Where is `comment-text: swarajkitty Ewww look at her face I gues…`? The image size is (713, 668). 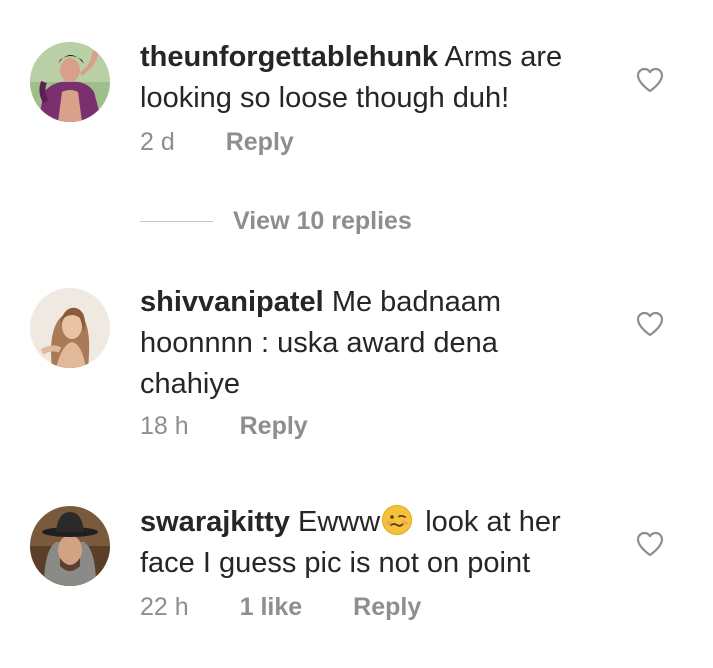 comment-text: swarajkitty Ewww look at her face I gues… is located at coordinates (370, 543).